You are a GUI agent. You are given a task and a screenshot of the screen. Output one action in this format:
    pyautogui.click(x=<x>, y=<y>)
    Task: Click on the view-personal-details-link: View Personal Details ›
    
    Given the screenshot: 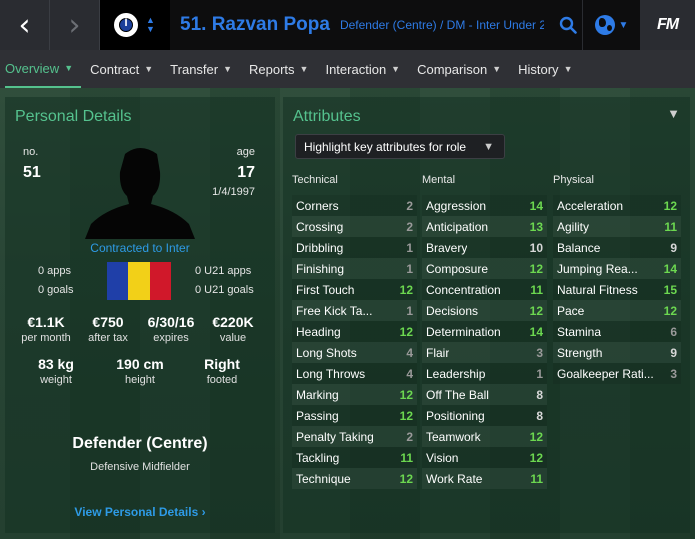 What is the action you would take?
    pyautogui.click(x=140, y=512)
    